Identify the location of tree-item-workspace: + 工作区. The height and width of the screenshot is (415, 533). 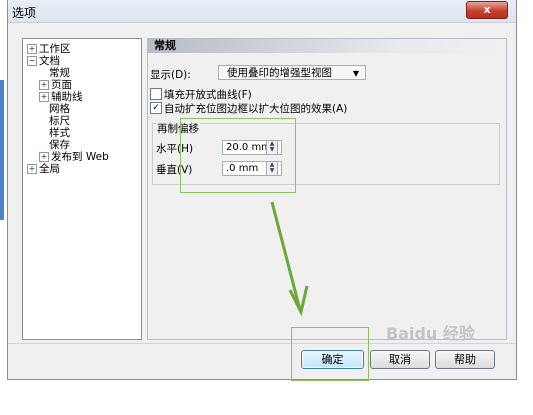
(49, 49).